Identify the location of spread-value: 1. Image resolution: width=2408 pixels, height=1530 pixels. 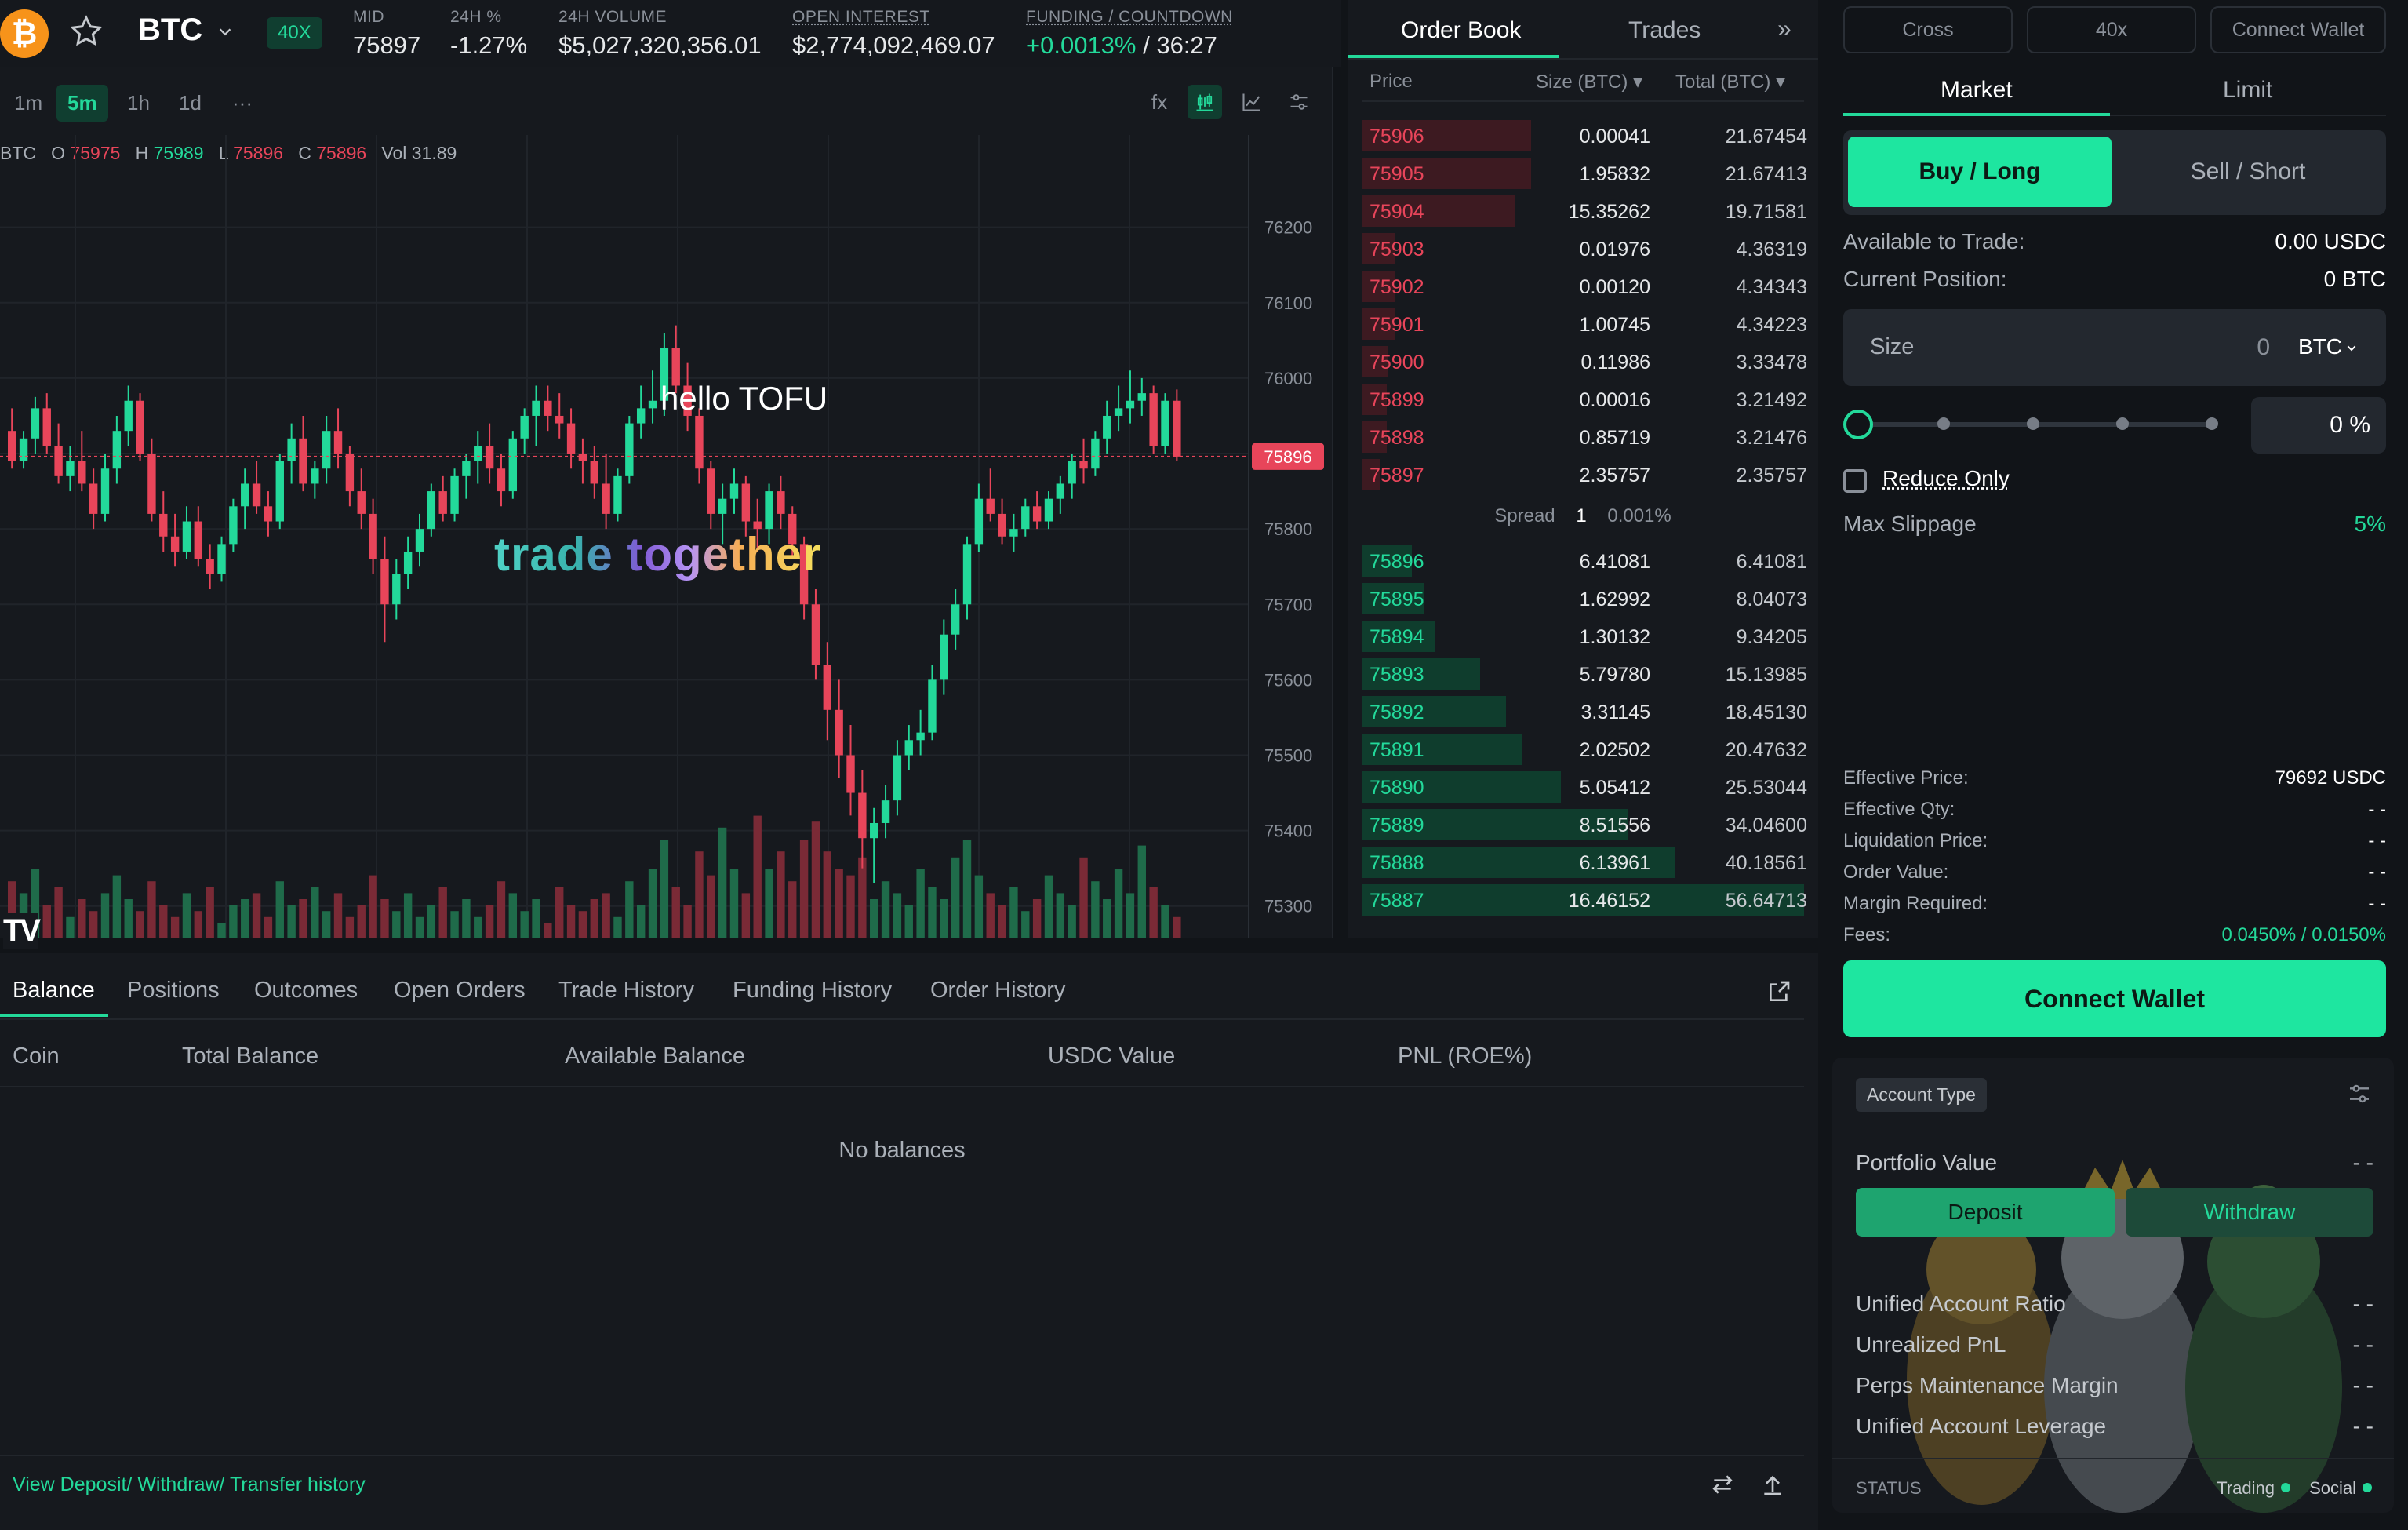
(1581, 515).